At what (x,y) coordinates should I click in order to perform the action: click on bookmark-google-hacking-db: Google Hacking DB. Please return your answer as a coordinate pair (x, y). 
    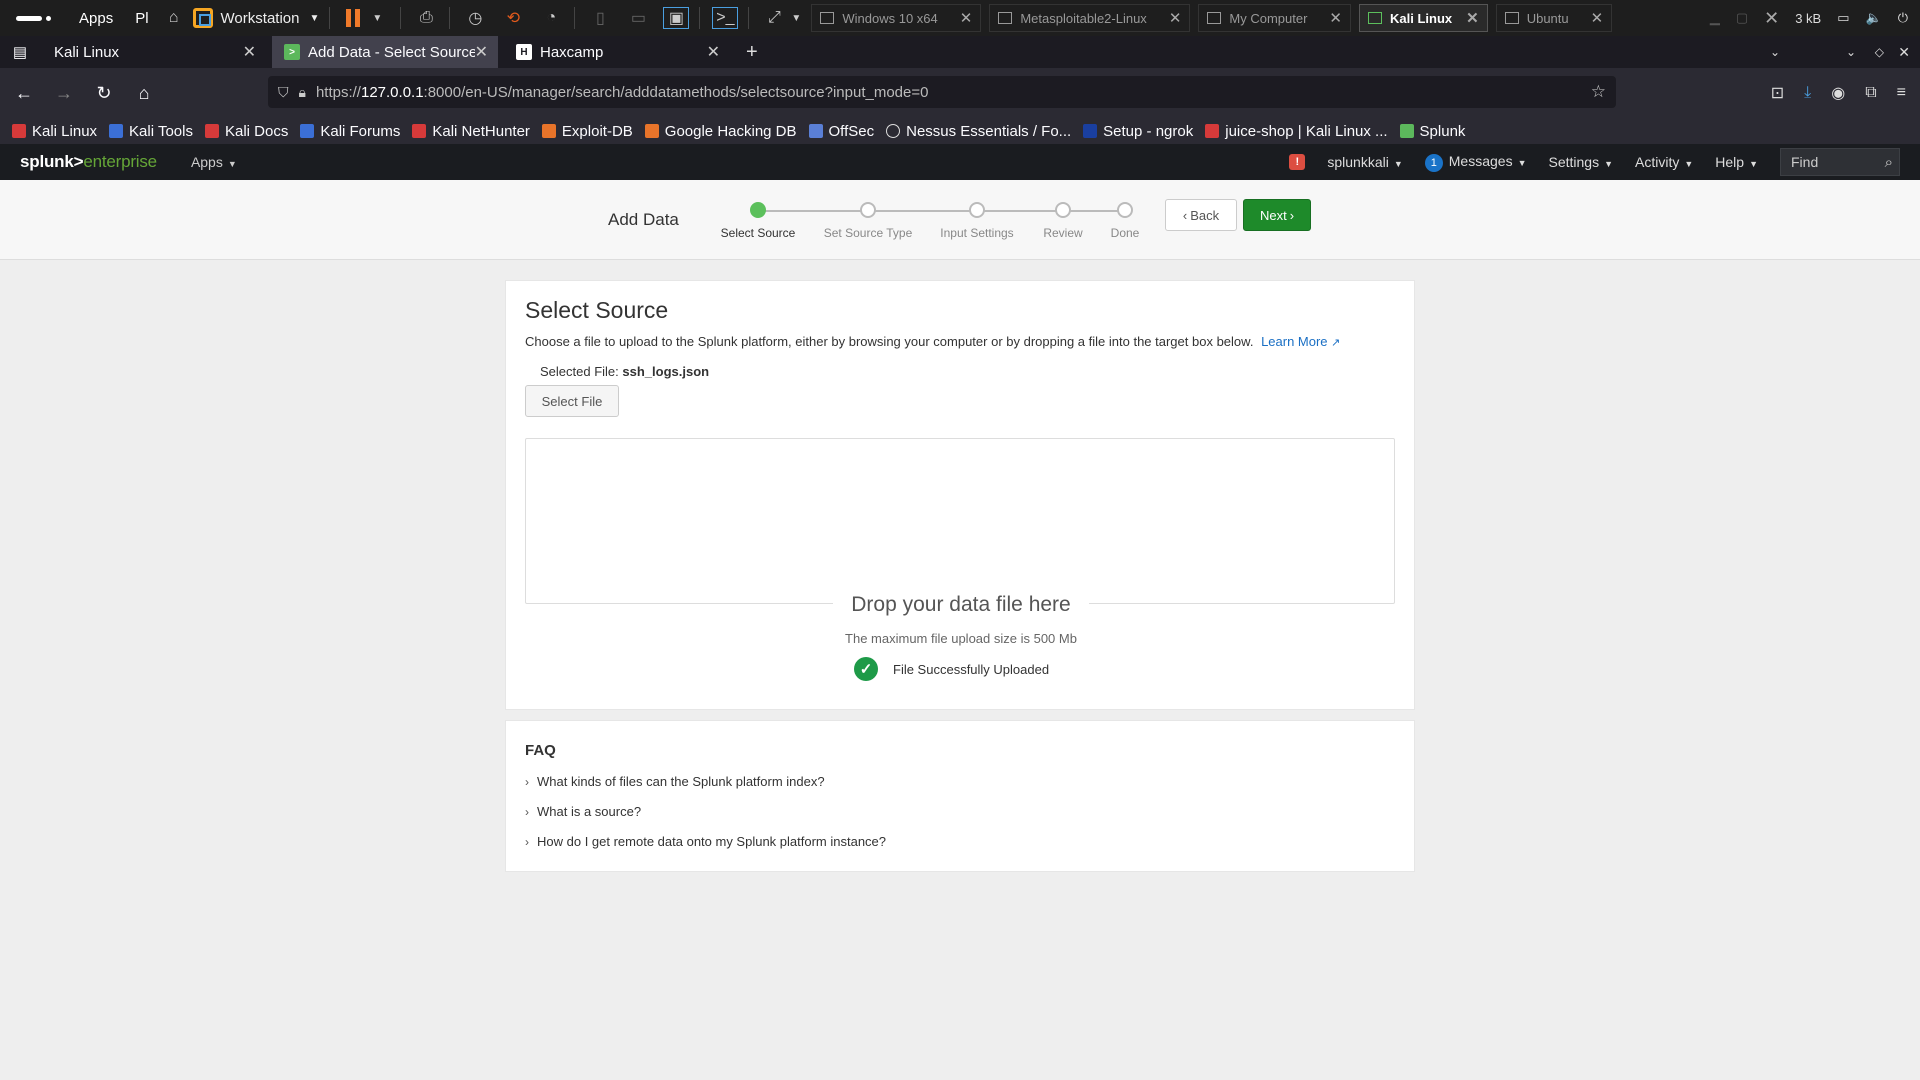
    Looking at the image, I should click on (720, 131).